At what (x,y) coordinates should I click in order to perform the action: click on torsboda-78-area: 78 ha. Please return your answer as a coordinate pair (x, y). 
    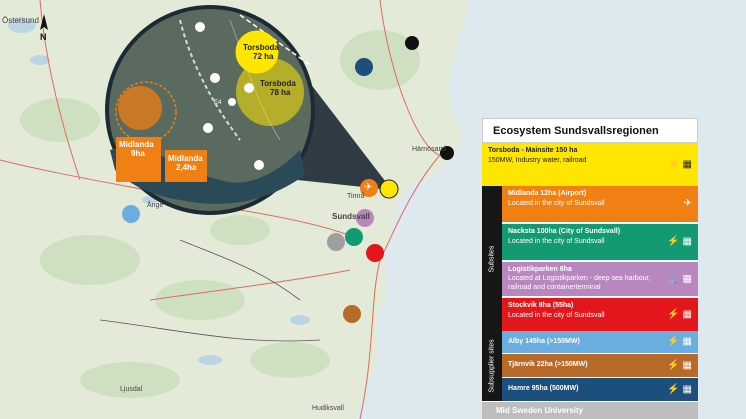
    Looking at the image, I should click on (280, 92).